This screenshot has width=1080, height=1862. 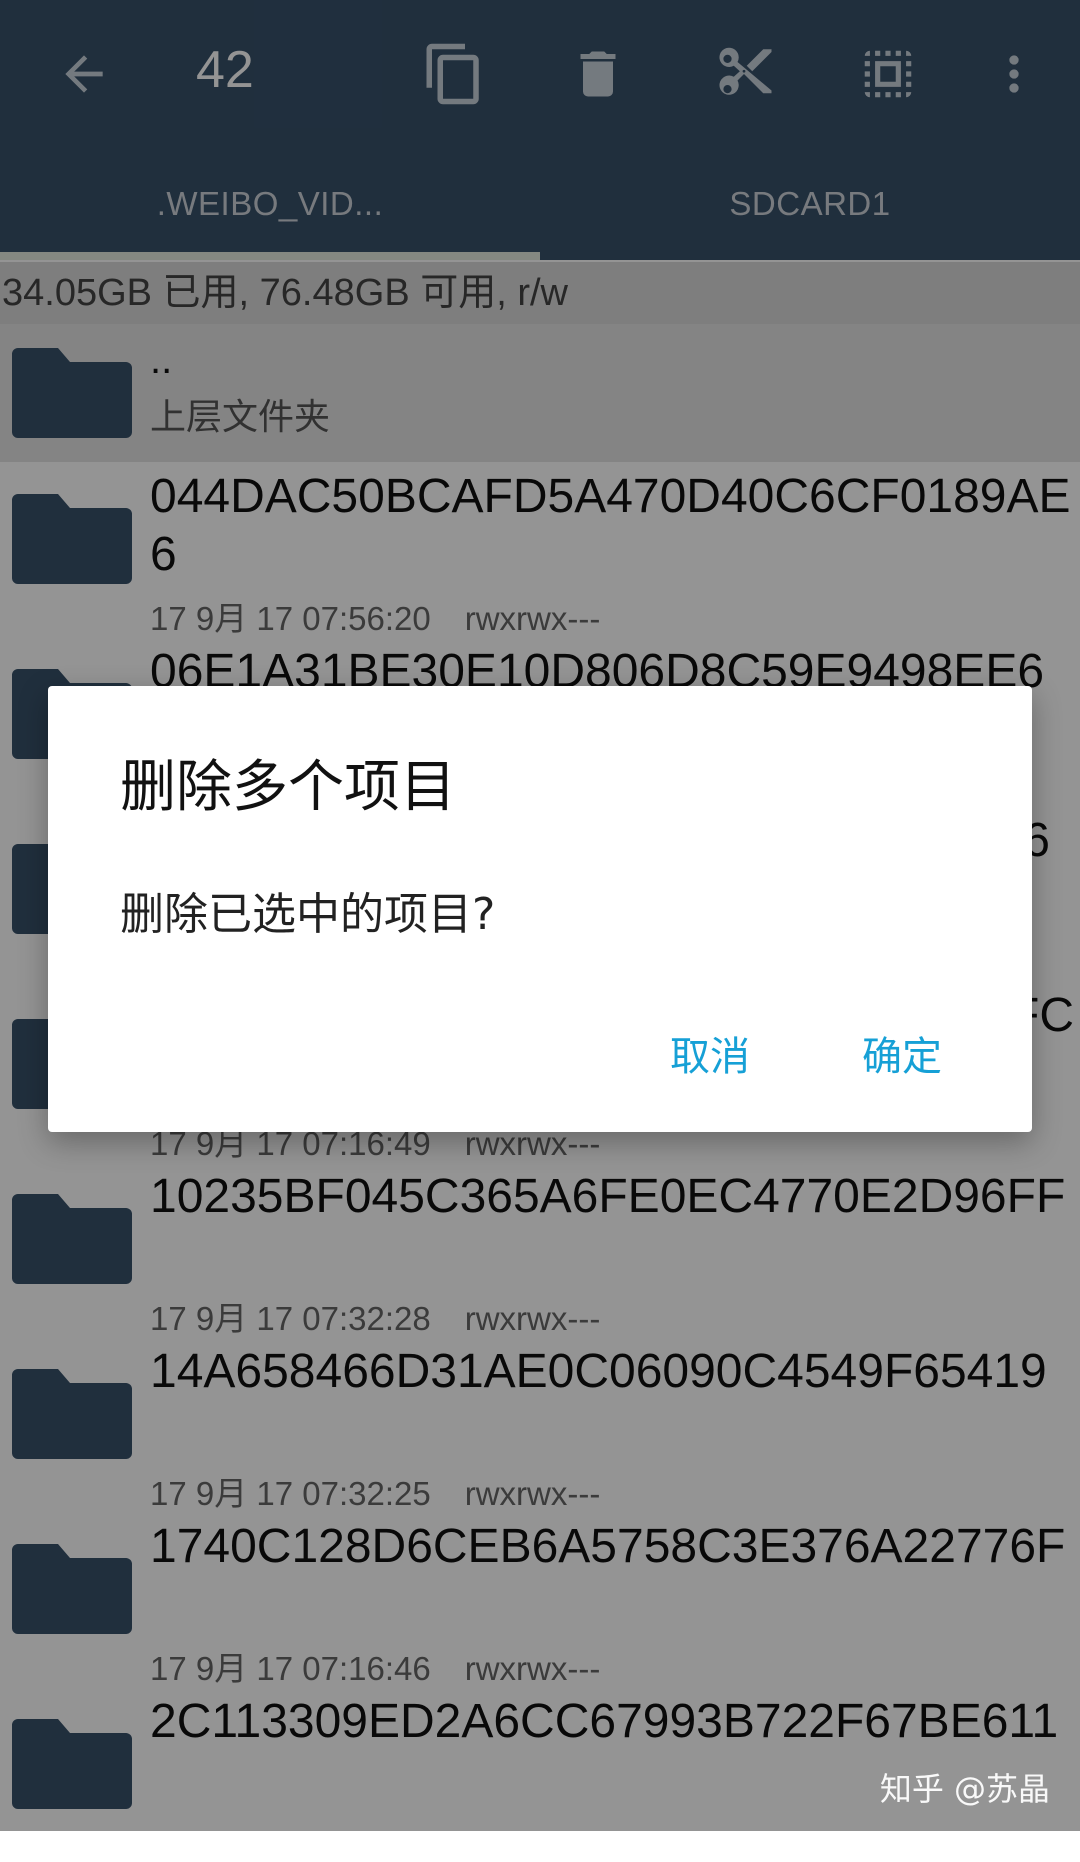 I want to click on dialog-message: 删除已选中的项目?, so click(x=308, y=914).